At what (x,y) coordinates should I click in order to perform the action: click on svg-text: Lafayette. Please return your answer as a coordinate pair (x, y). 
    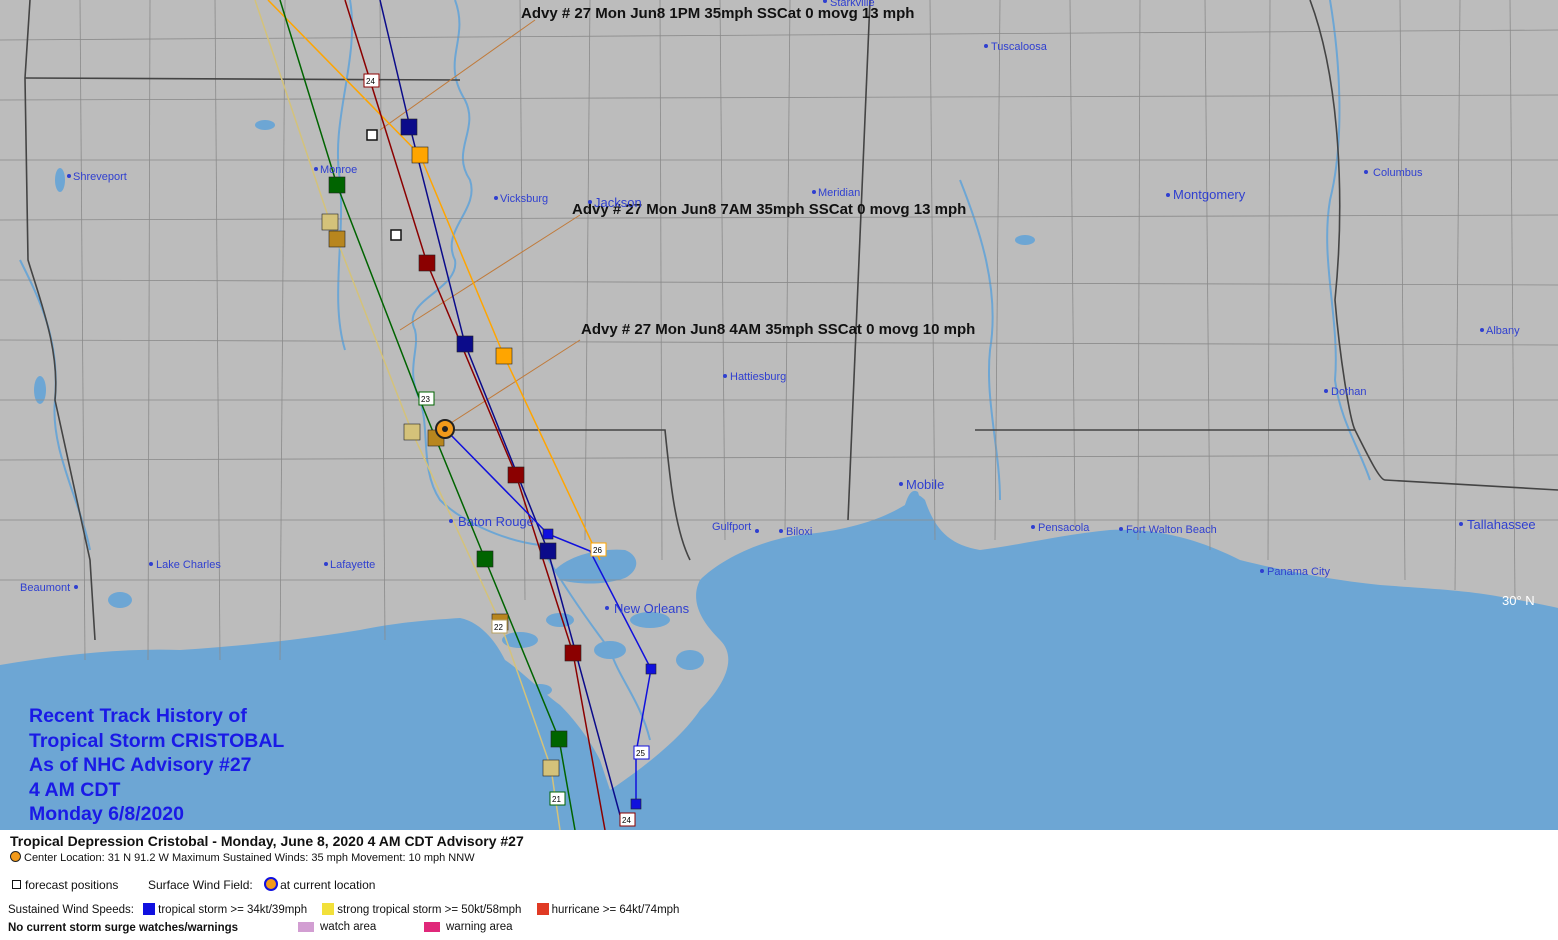
    Looking at the image, I should click on (352, 565).